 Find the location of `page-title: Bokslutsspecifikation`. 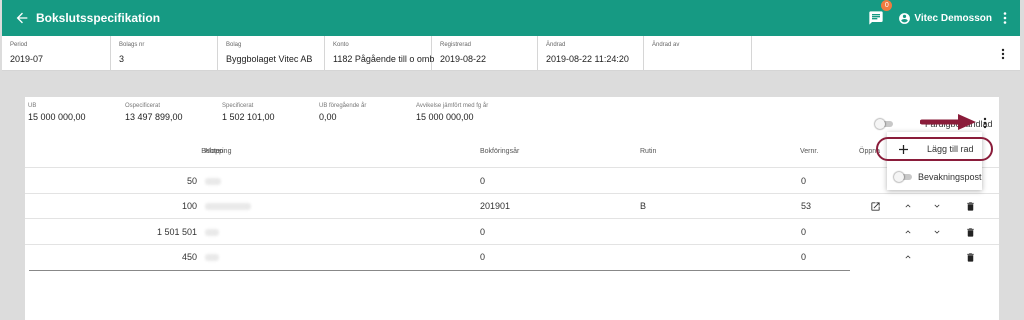

page-title: Bokslutsspecifikation is located at coordinates (98, 18).